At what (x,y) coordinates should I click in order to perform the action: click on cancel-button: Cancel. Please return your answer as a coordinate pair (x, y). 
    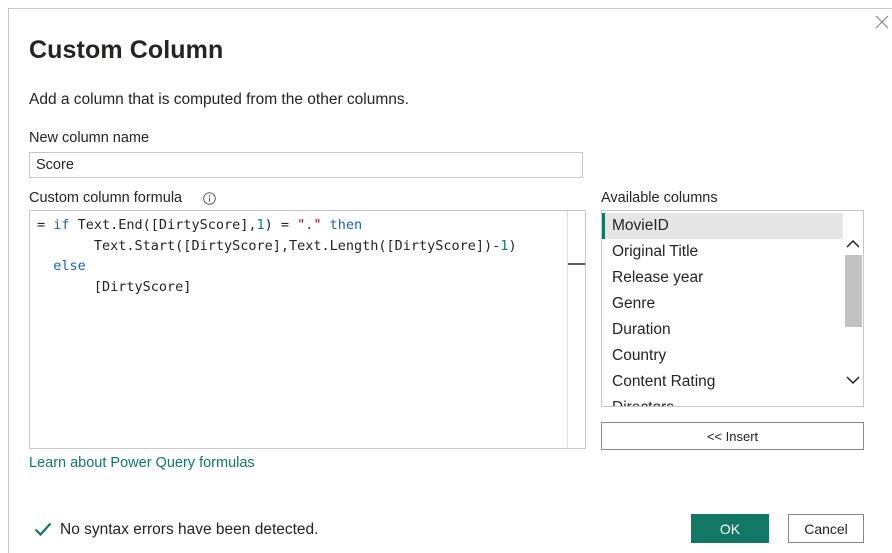
    Looking at the image, I should click on (826, 528).